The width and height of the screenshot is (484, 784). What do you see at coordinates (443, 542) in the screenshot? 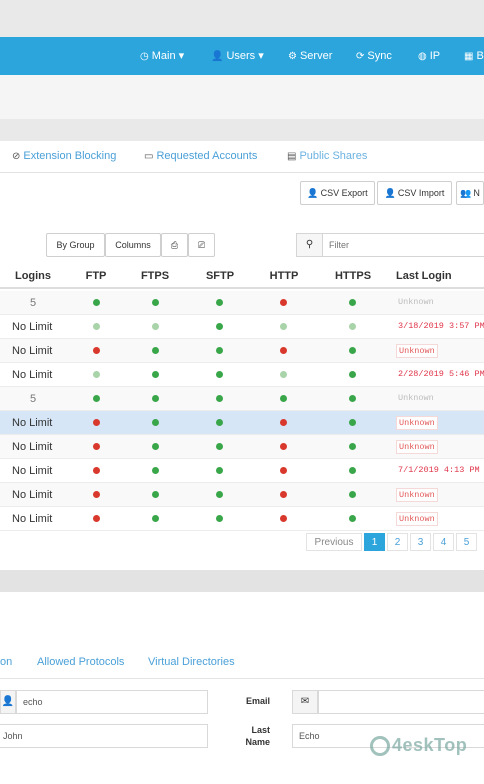
I see `page-4: 4` at bounding box center [443, 542].